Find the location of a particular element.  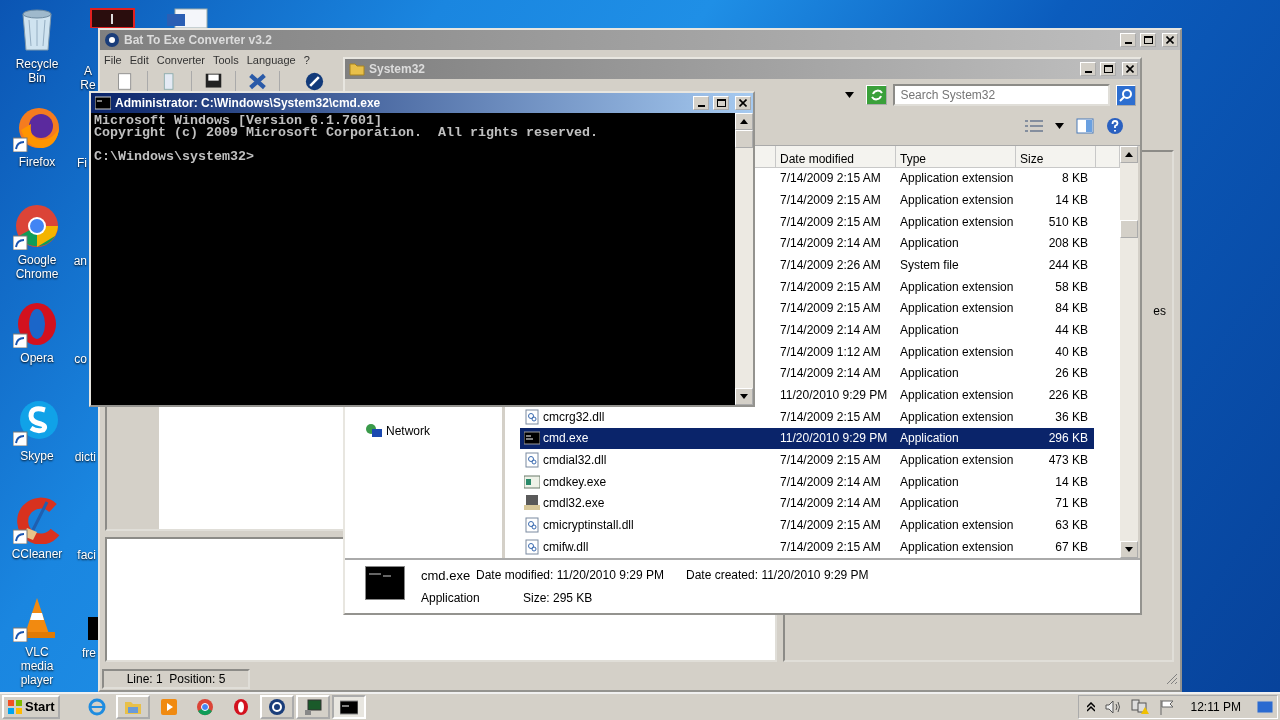

icon-label: Google Chrome is located at coordinates (37, 267).